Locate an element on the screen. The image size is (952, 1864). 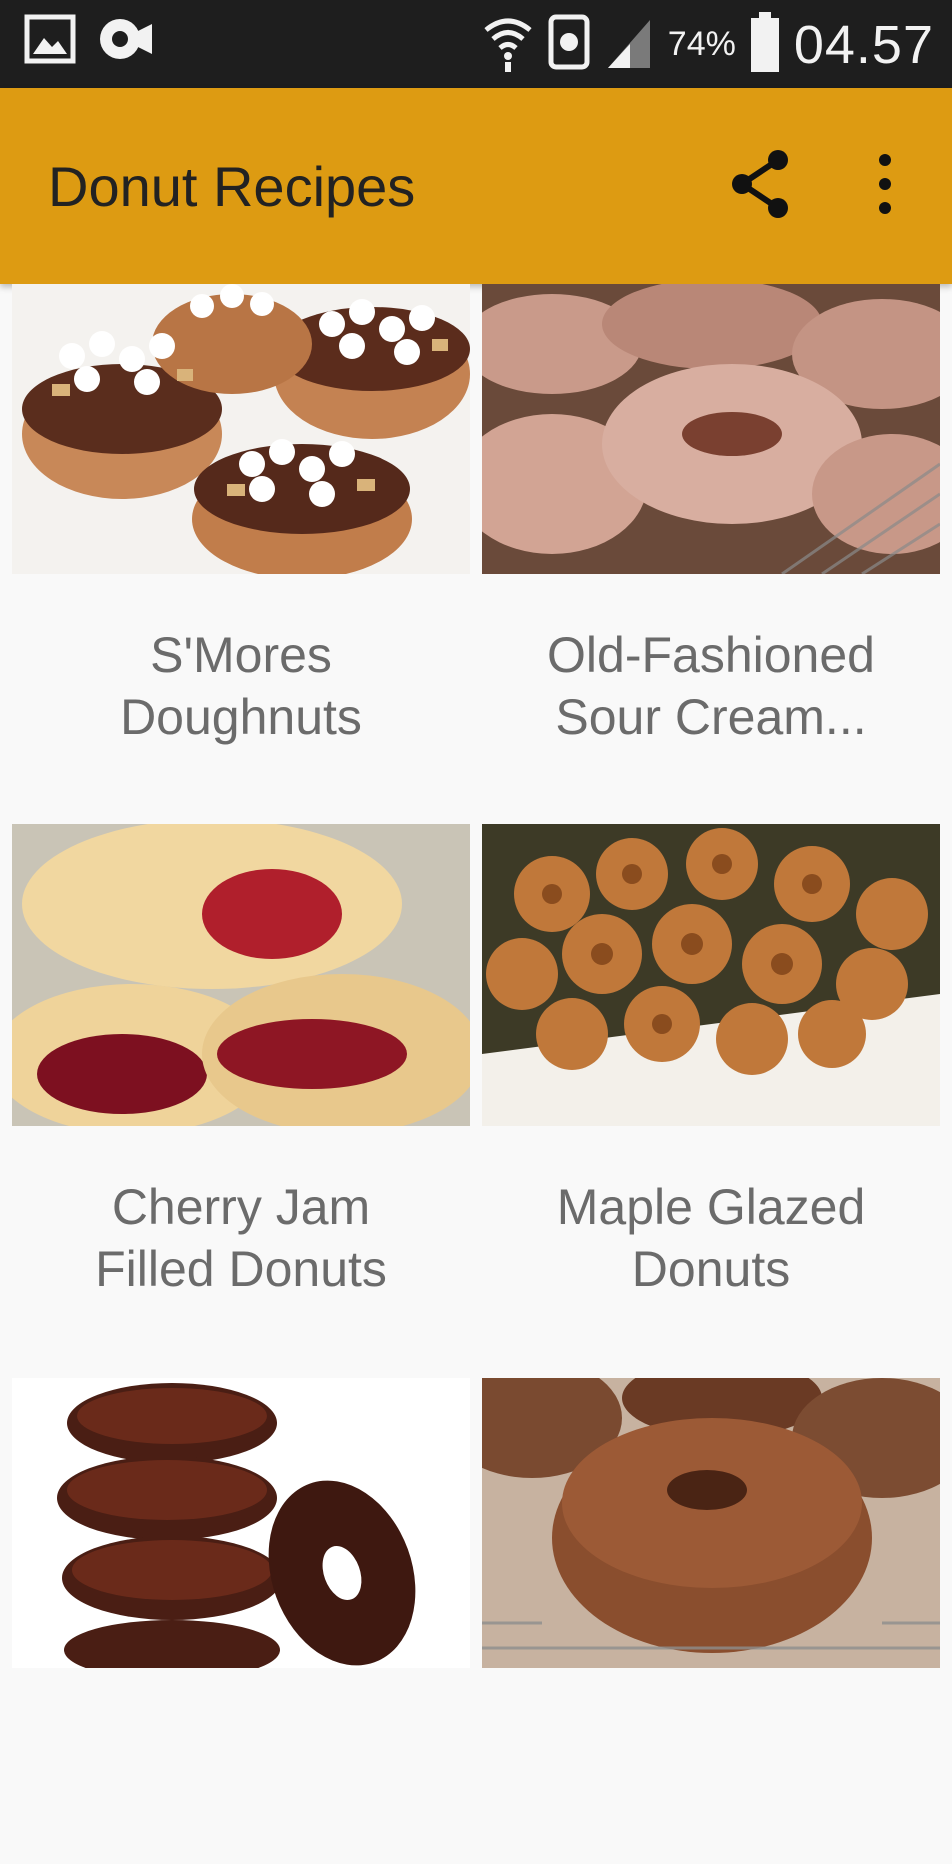
battery-icon is located at coordinates (765, 44).